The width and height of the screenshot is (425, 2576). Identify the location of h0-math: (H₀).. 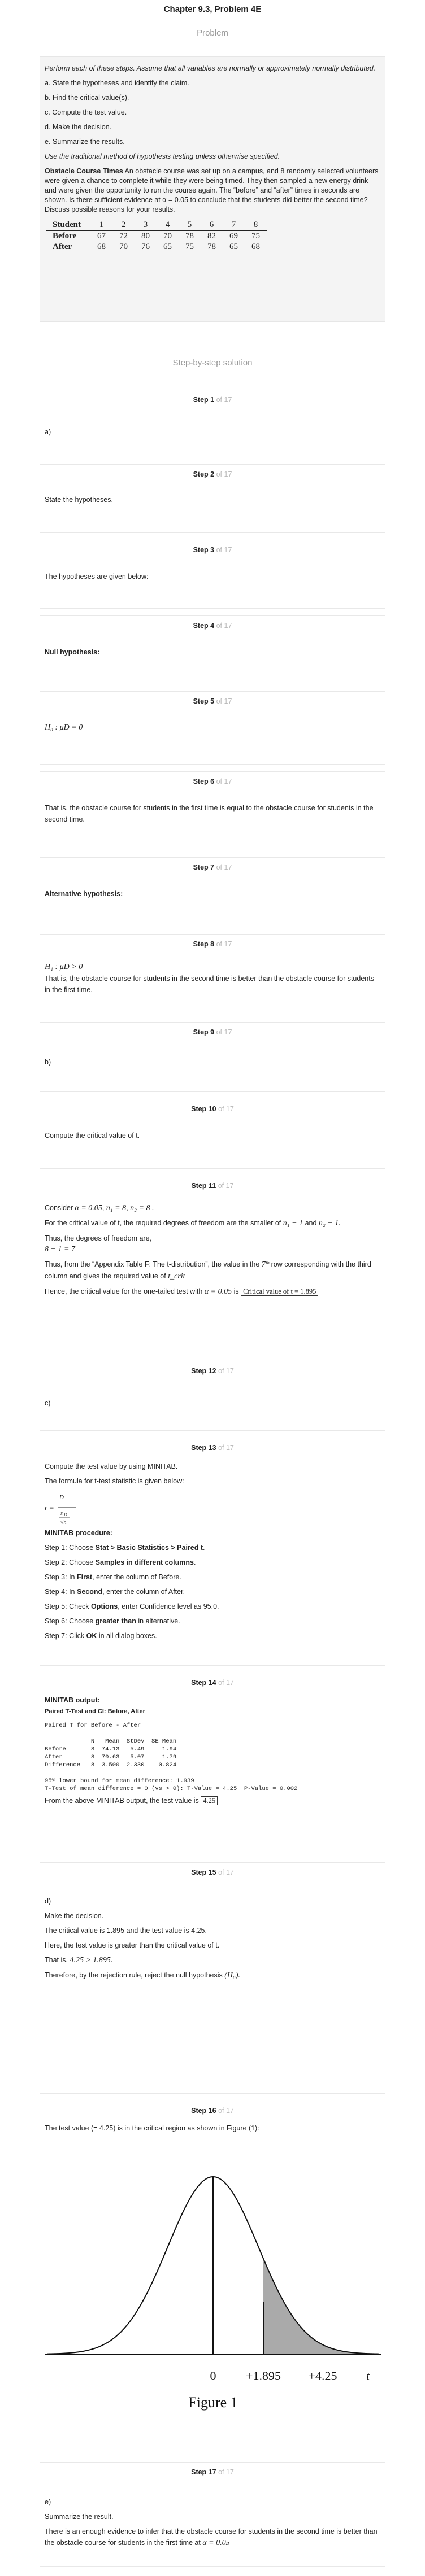
(232, 1976).